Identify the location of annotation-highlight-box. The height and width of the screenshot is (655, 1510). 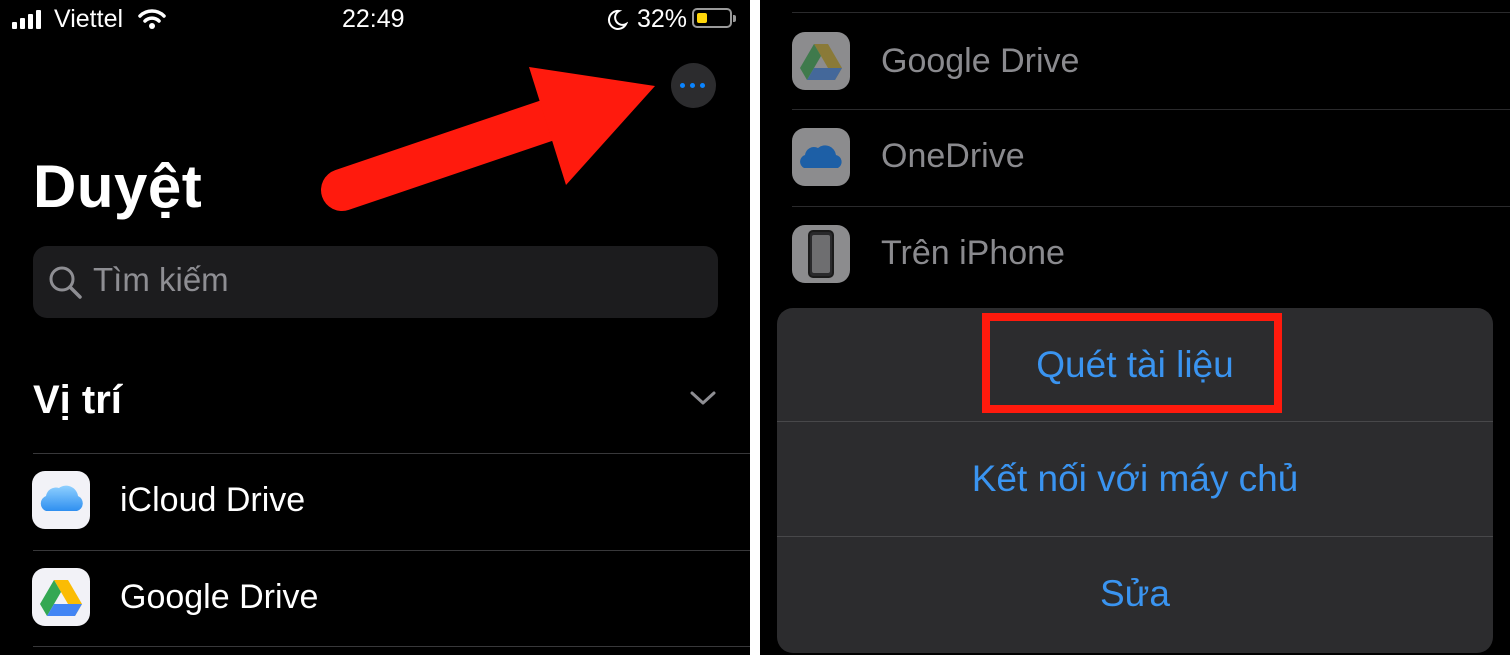
(1132, 363).